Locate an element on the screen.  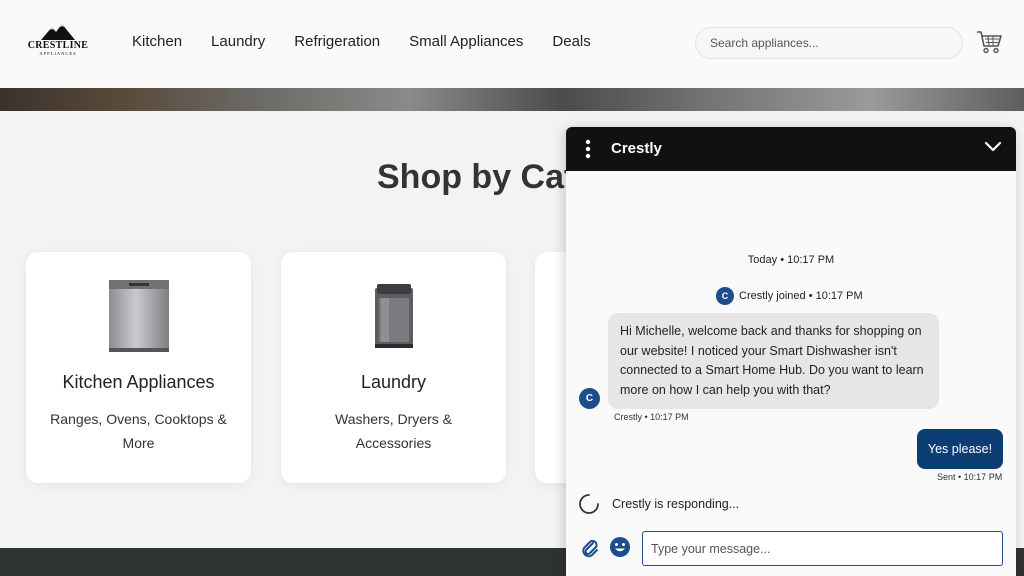
category-card-laundry: Laundry Washers, Dryers & Accessories is located at coordinates (393, 367).